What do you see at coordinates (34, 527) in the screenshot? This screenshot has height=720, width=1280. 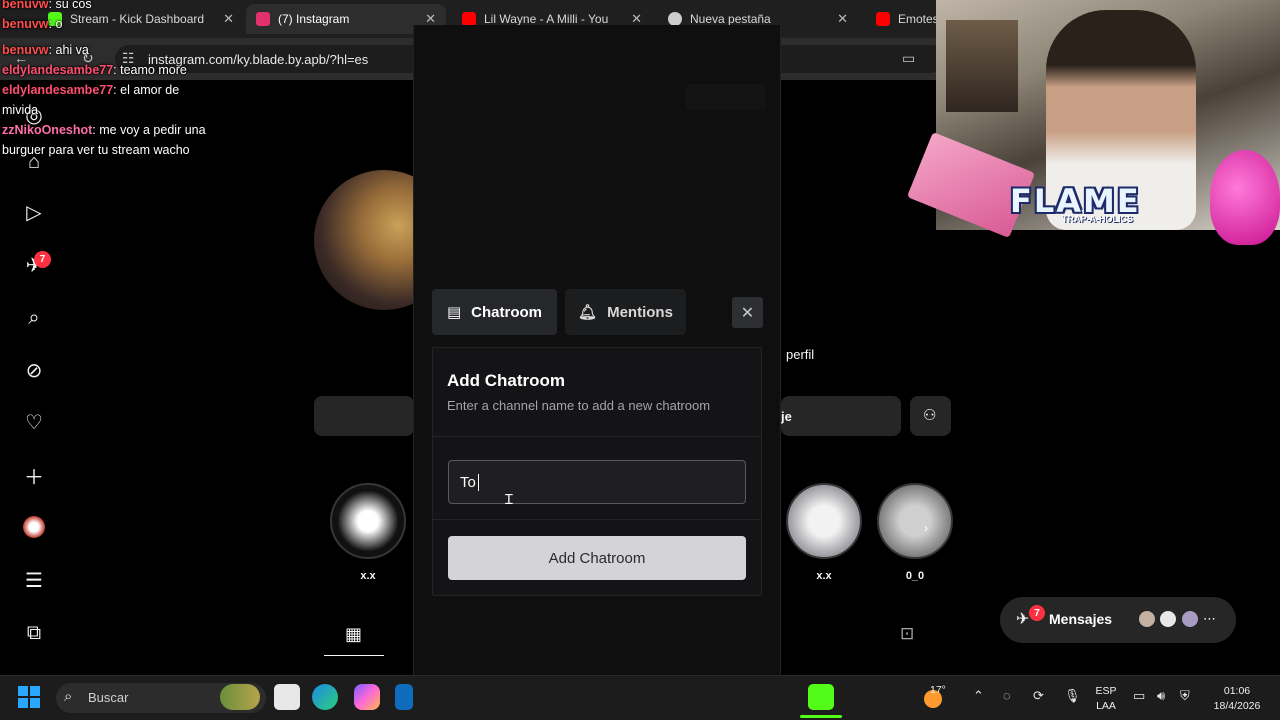 I see `profile-avatar-icon` at bounding box center [34, 527].